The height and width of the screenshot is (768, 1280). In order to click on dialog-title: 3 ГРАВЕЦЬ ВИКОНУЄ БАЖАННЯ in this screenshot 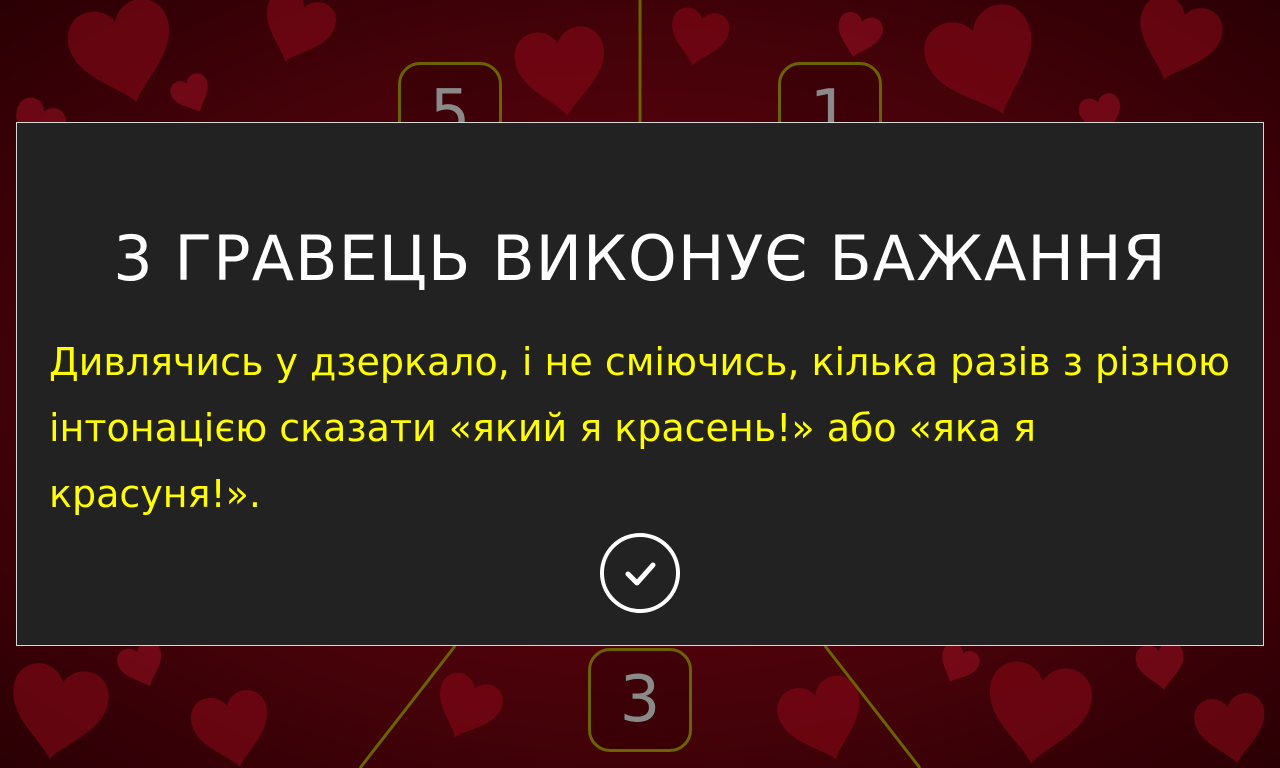, I will do `click(640, 258)`.